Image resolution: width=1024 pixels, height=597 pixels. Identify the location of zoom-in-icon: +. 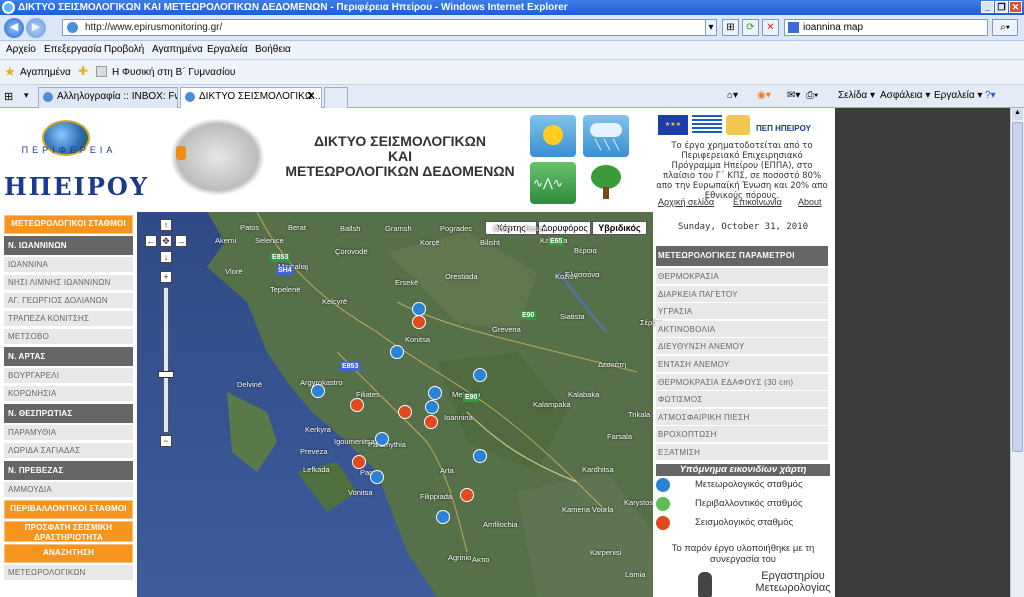
(166, 277).